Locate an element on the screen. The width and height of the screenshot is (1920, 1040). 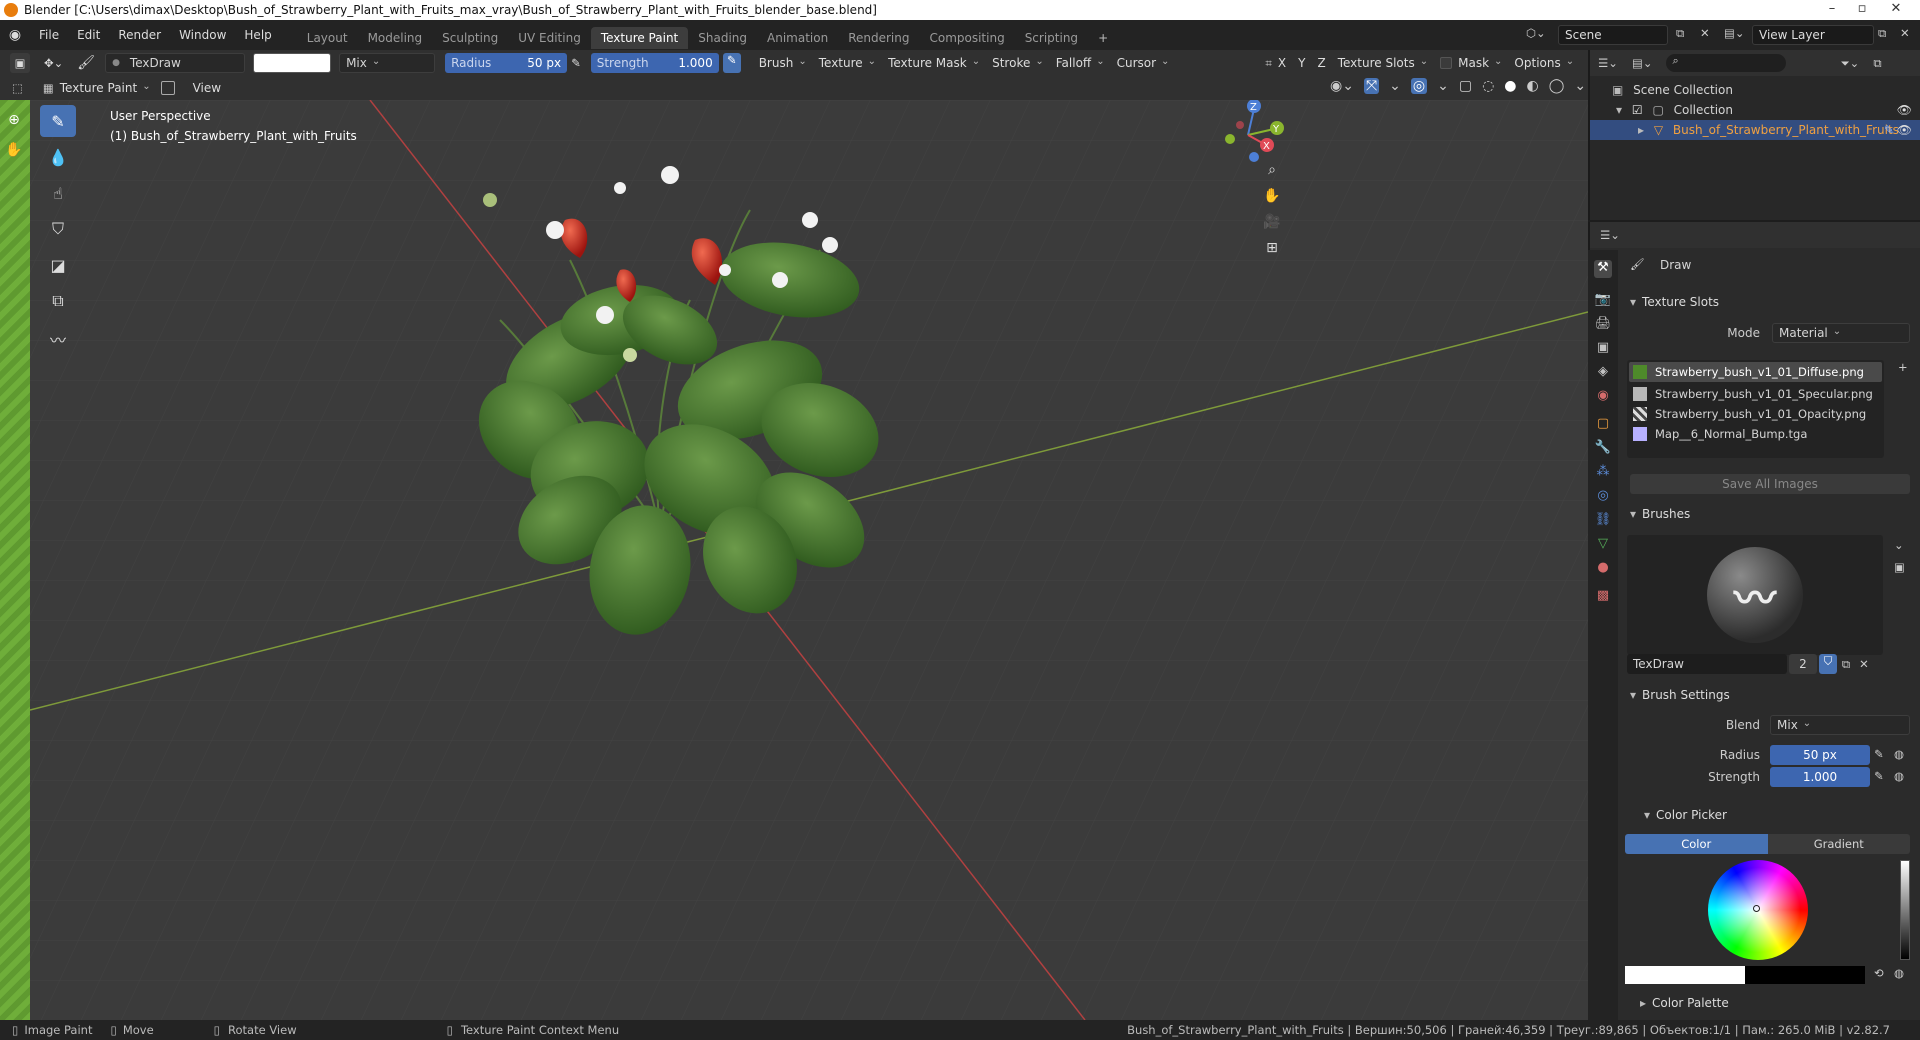
color-tab: Color is located at coordinates (1696, 844).